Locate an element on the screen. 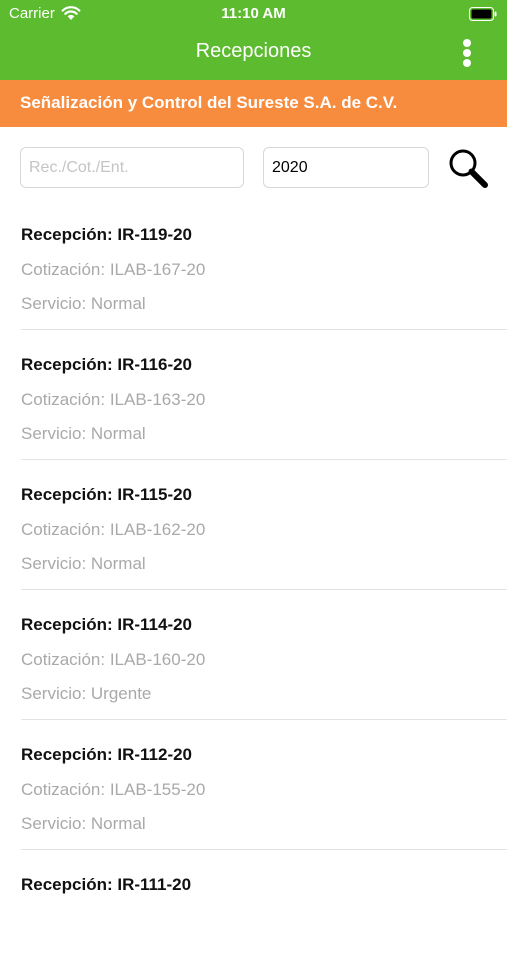  year-input is located at coordinates (346, 167).